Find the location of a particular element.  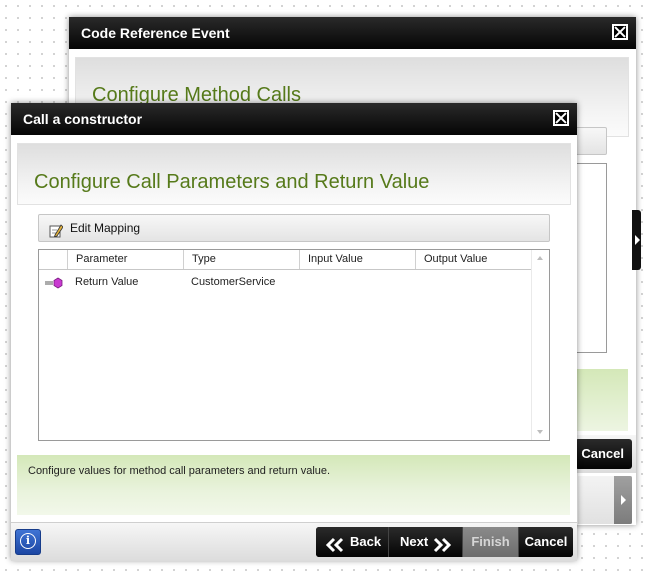

edit-mapping-label: Edit Mapping is located at coordinates (105, 228).